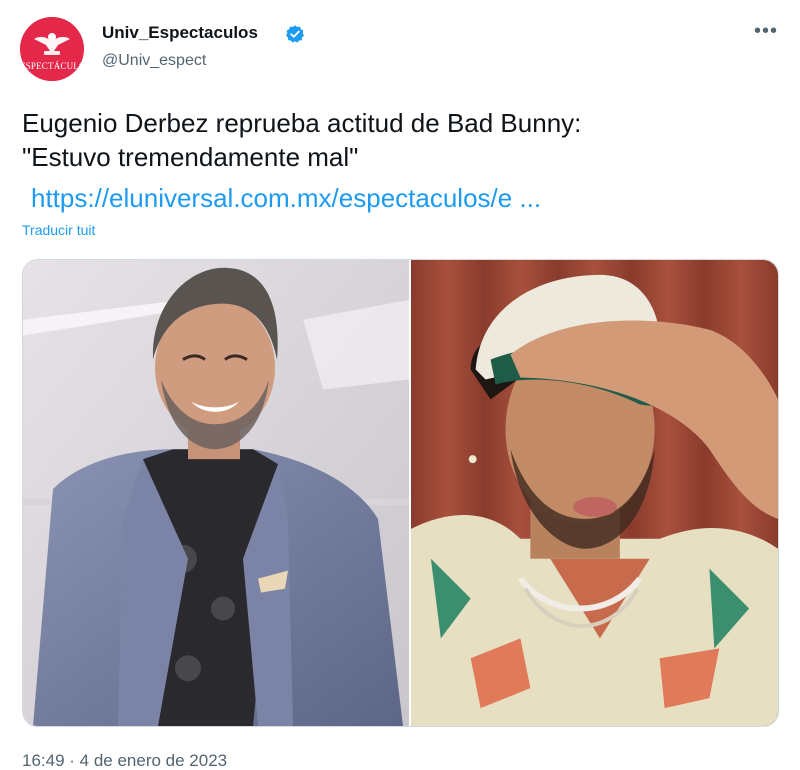 The width and height of the screenshot is (800, 770). I want to click on tweet-timestamp: 16:49 · 4 de enero de 2023, so click(124, 761).